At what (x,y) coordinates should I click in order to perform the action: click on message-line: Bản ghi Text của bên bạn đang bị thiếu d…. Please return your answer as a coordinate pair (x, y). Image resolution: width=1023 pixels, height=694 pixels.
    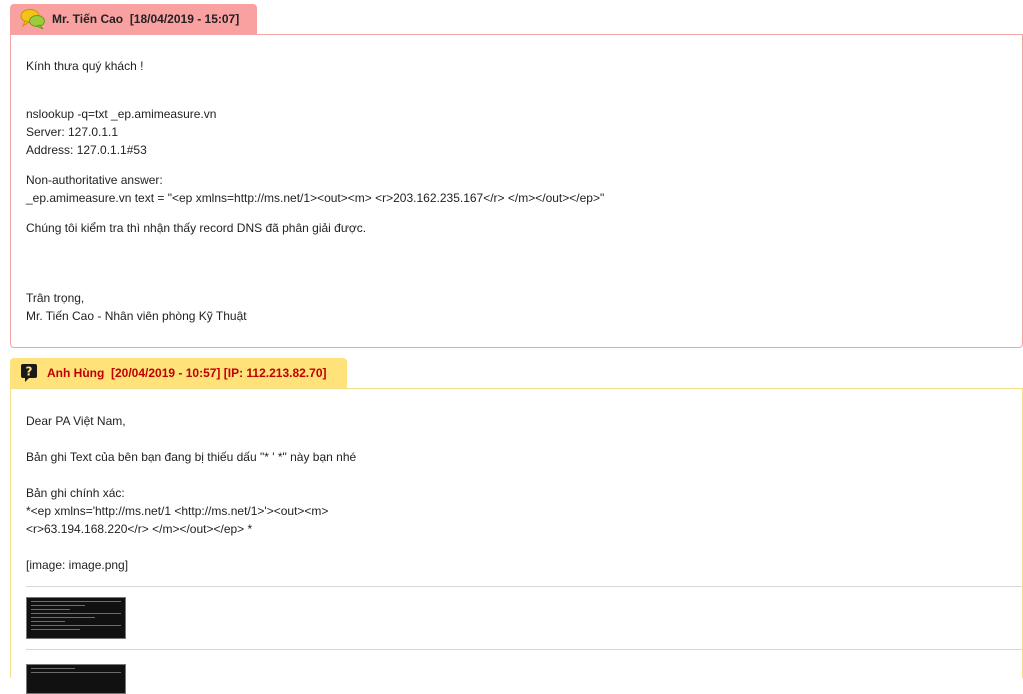
    Looking at the image, I should click on (191, 457).